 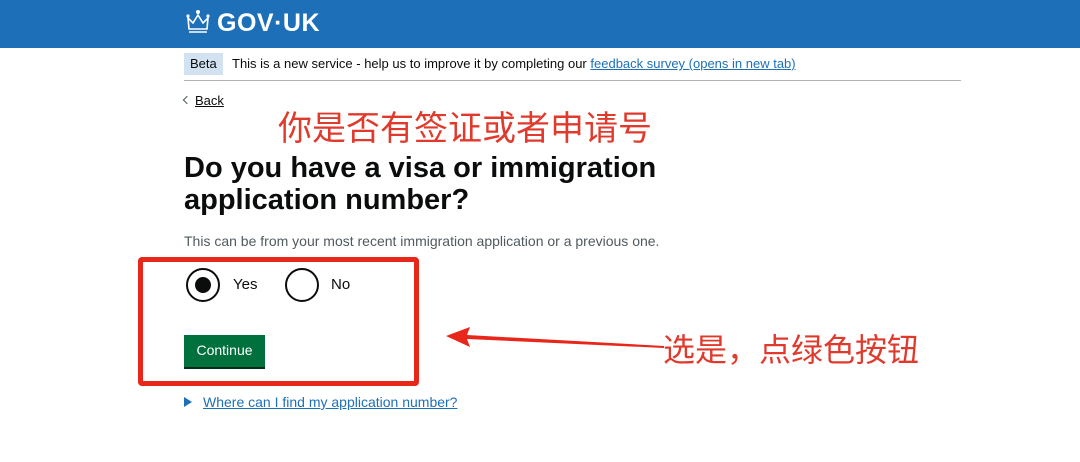 I want to click on back-link: Back, so click(x=203, y=101).